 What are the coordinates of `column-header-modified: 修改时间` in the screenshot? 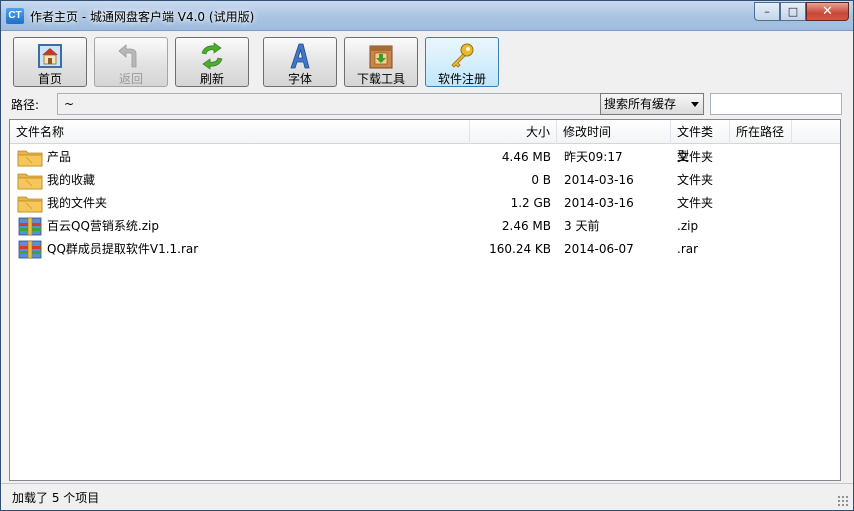 It's located at (614, 132).